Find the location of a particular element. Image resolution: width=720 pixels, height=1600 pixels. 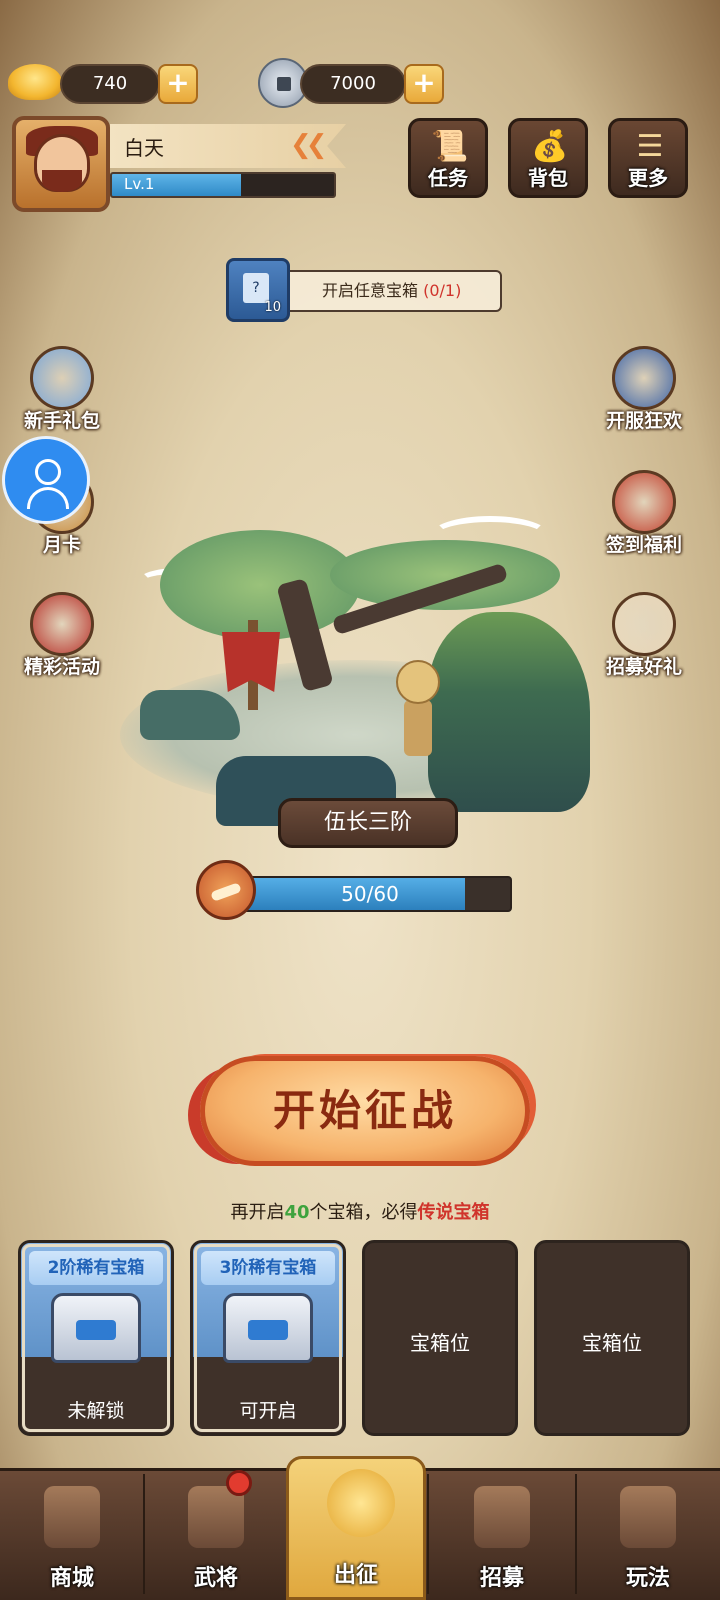

more-label: 更多 is located at coordinates (648, 178).